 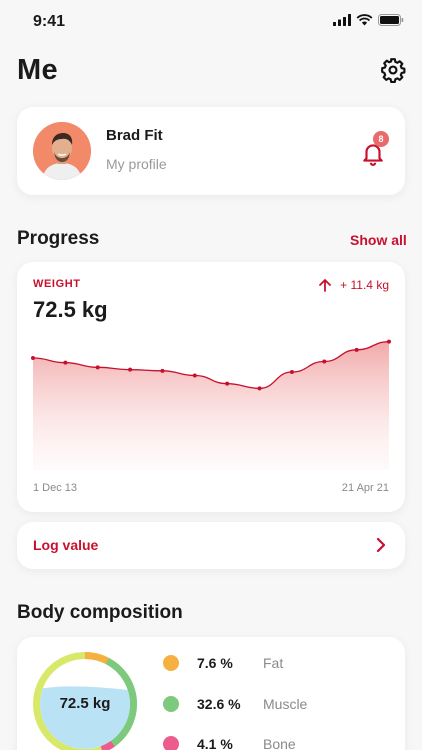 I want to click on weight-delta-value: + 11.4 kg, so click(x=364, y=285).